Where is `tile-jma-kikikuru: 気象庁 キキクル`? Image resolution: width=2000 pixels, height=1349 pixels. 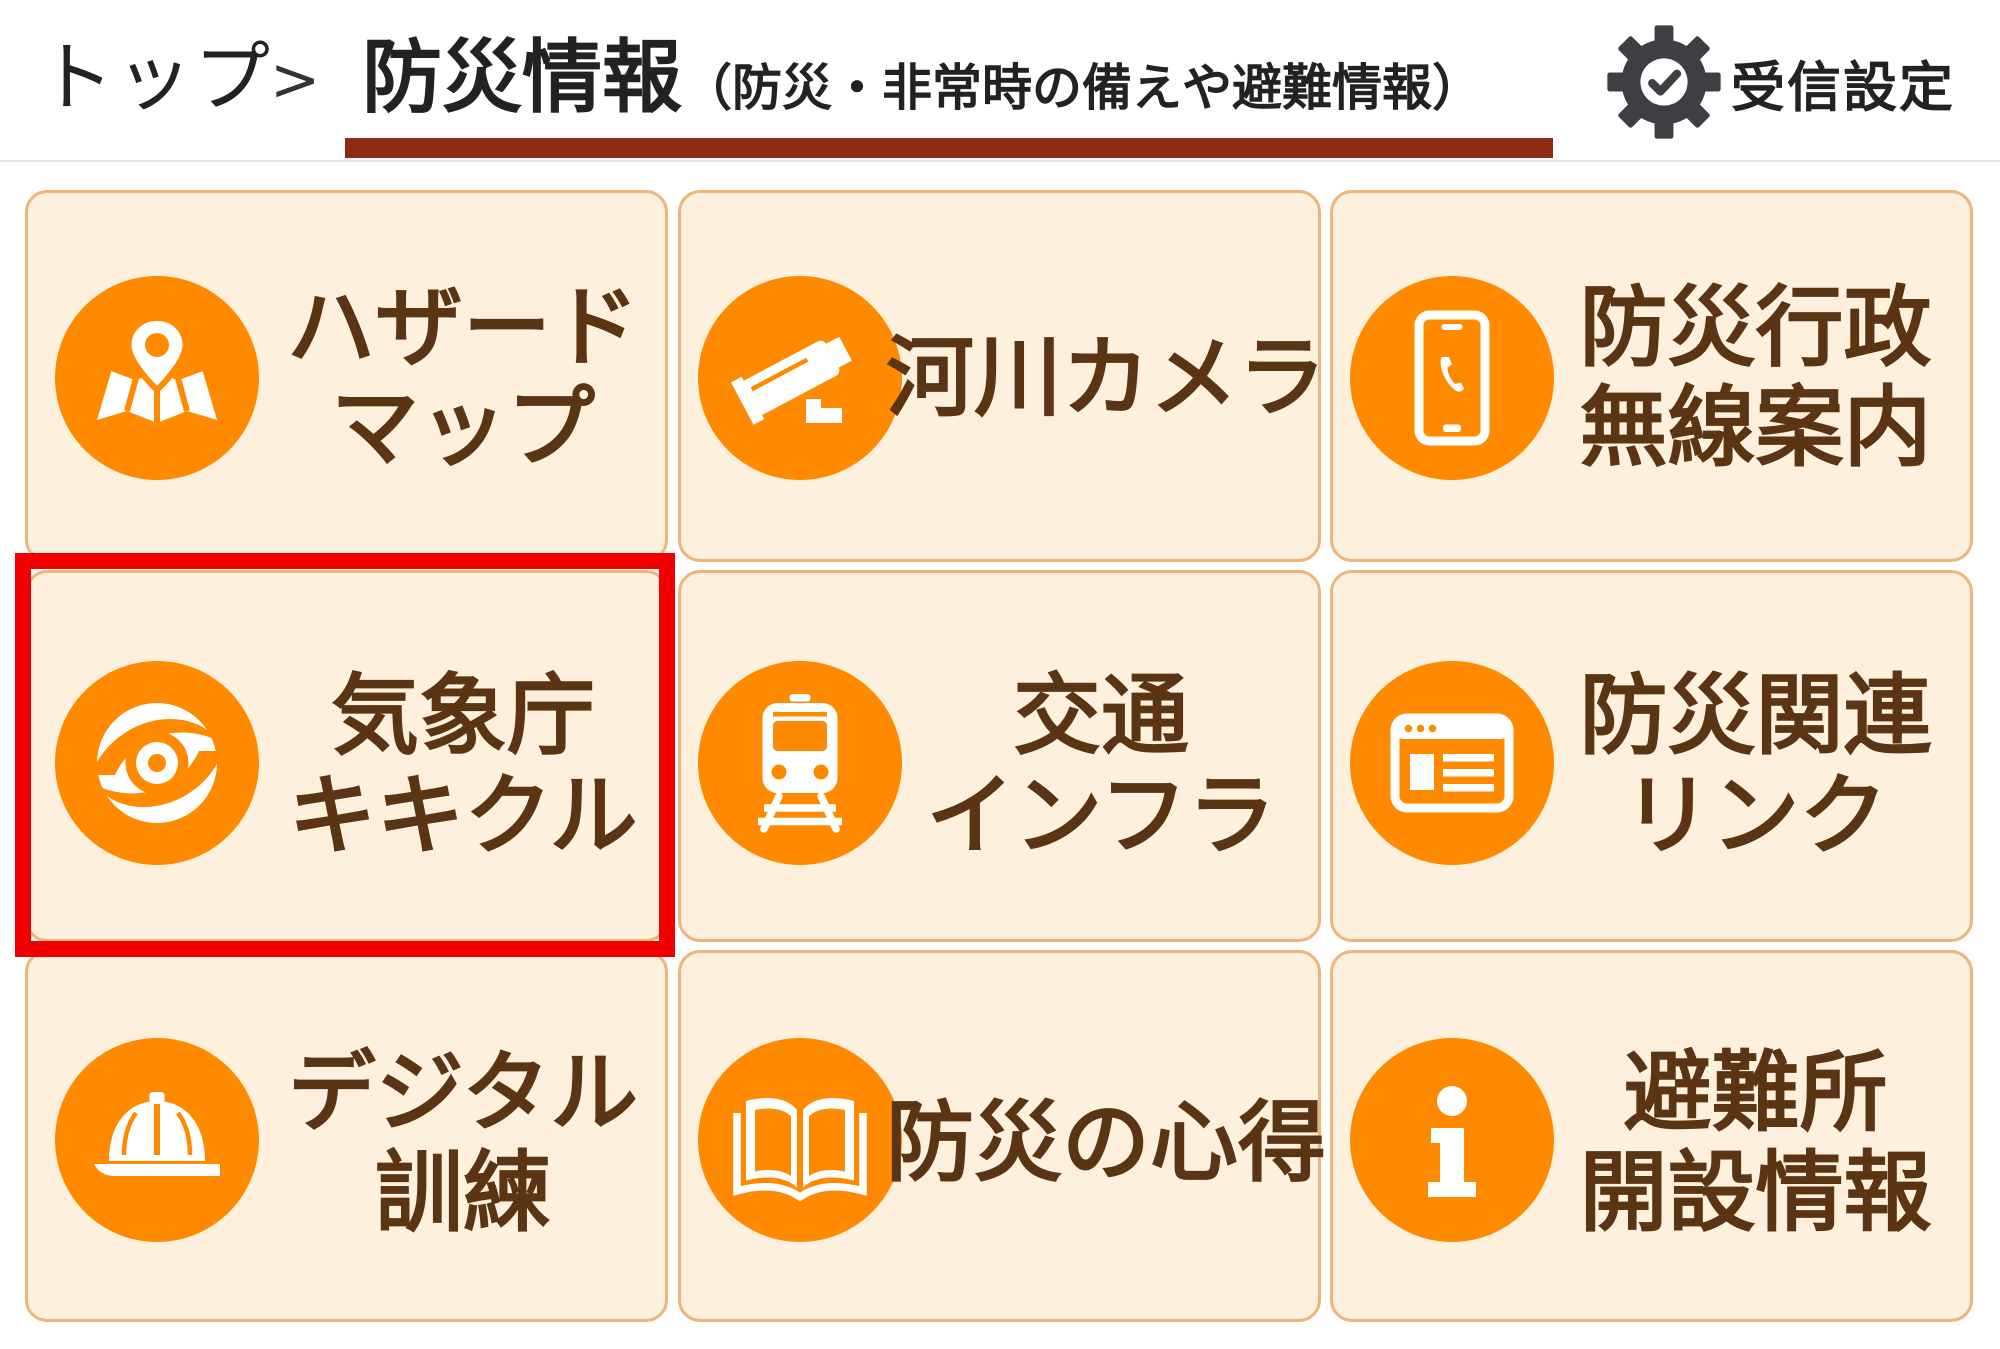
tile-jma-kikikuru: 気象庁 キキクル is located at coordinates (346, 756).